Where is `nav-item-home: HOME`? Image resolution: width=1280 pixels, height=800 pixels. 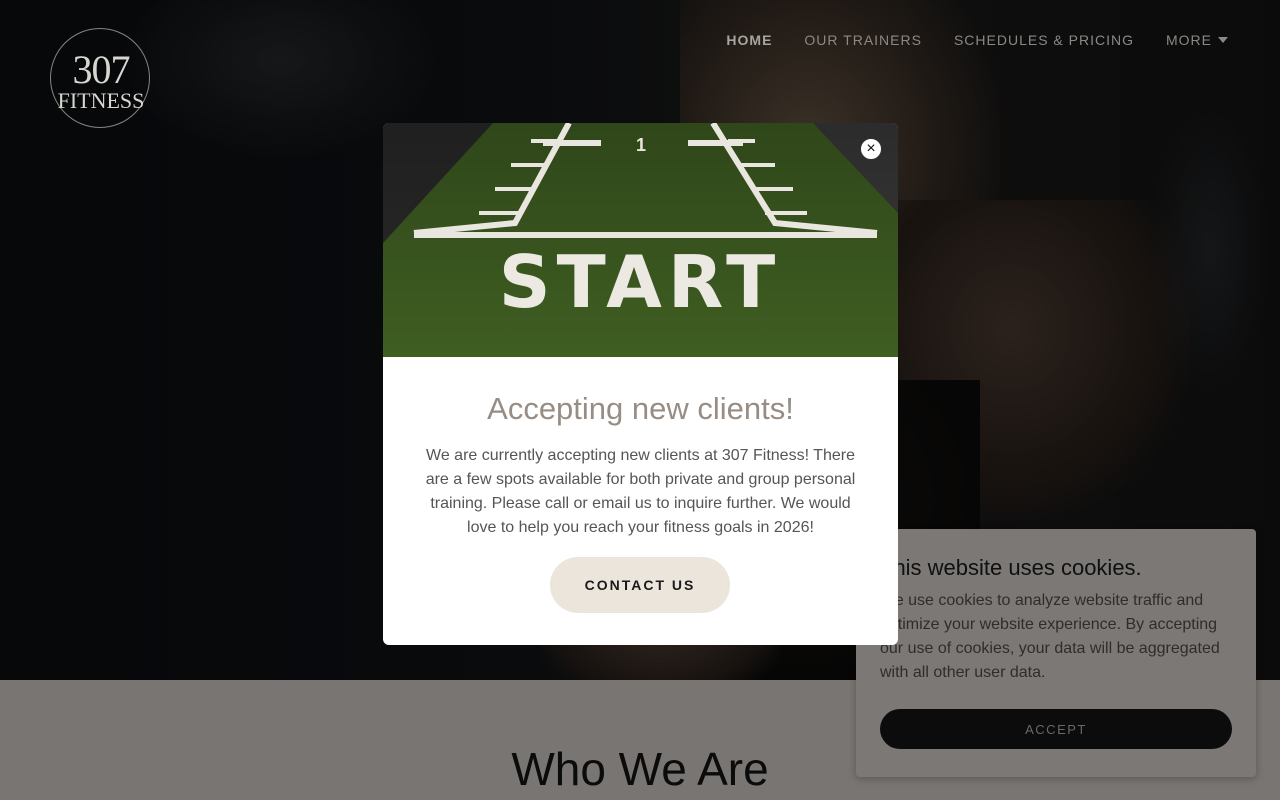 nav-item-home: HOME is located at coordinates (749, 40).